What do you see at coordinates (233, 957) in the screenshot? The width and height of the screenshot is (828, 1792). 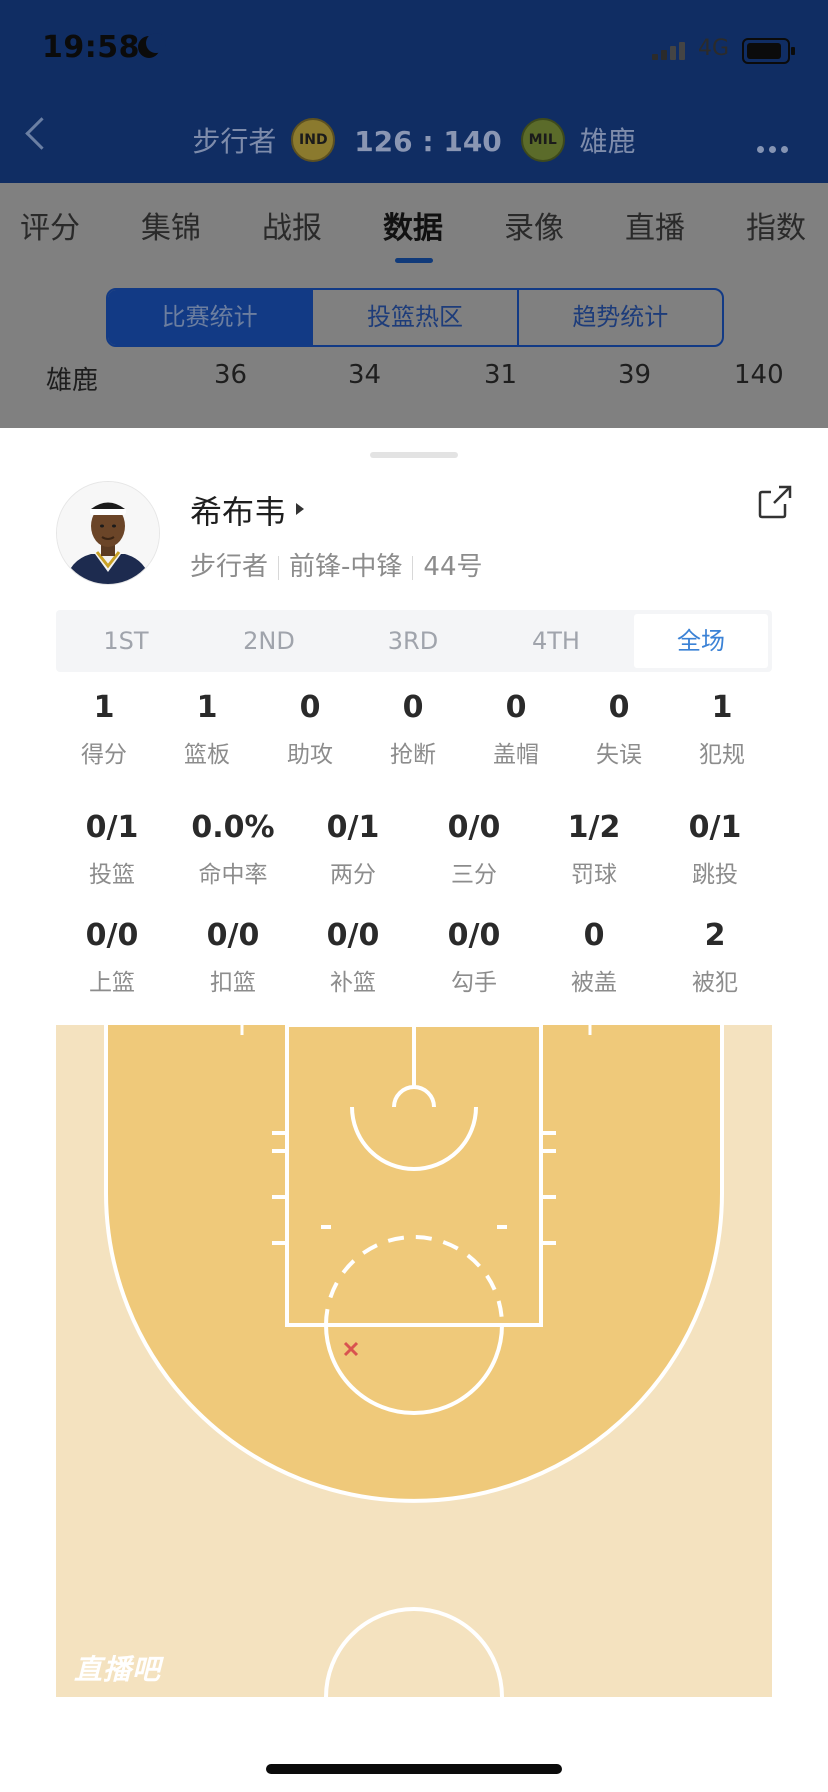 I see `stat-dunks: 0/0 扣篮` at bounding box center [233, 957].